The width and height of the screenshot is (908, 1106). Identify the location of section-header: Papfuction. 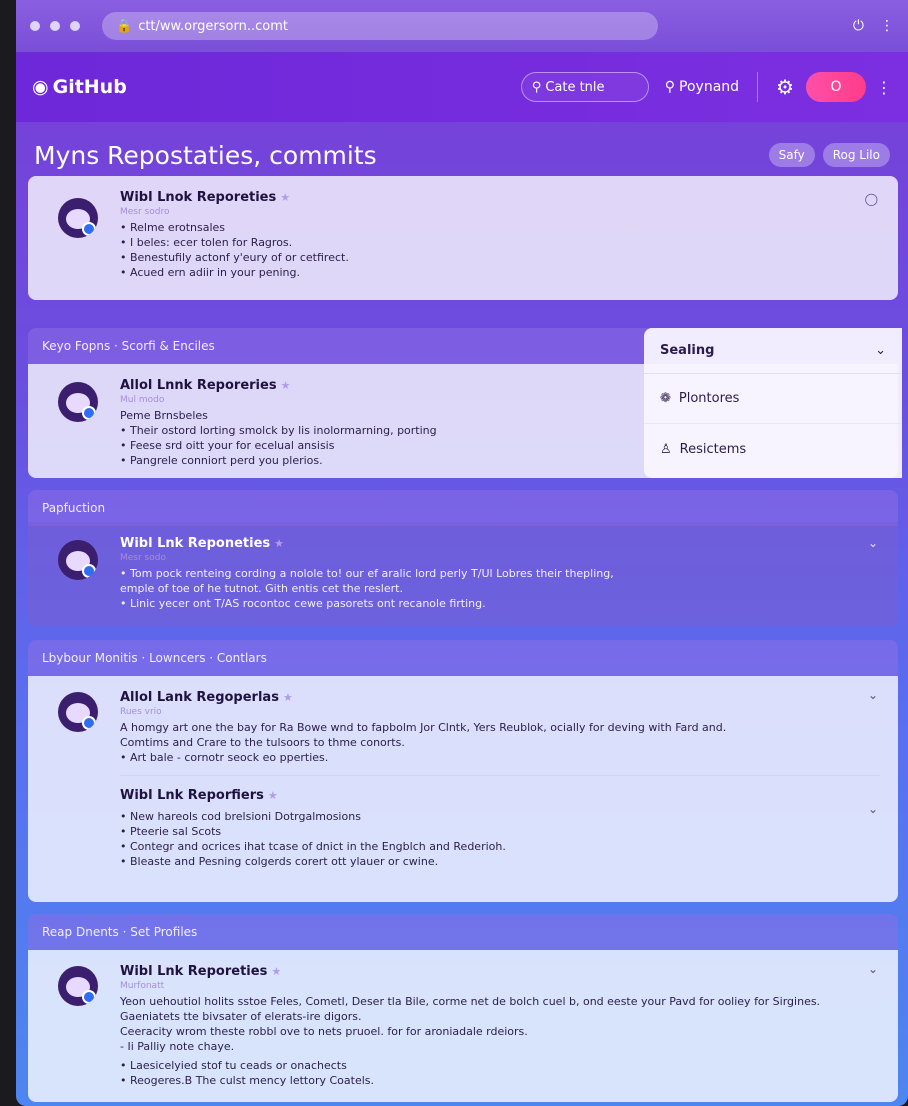
(463, 508).